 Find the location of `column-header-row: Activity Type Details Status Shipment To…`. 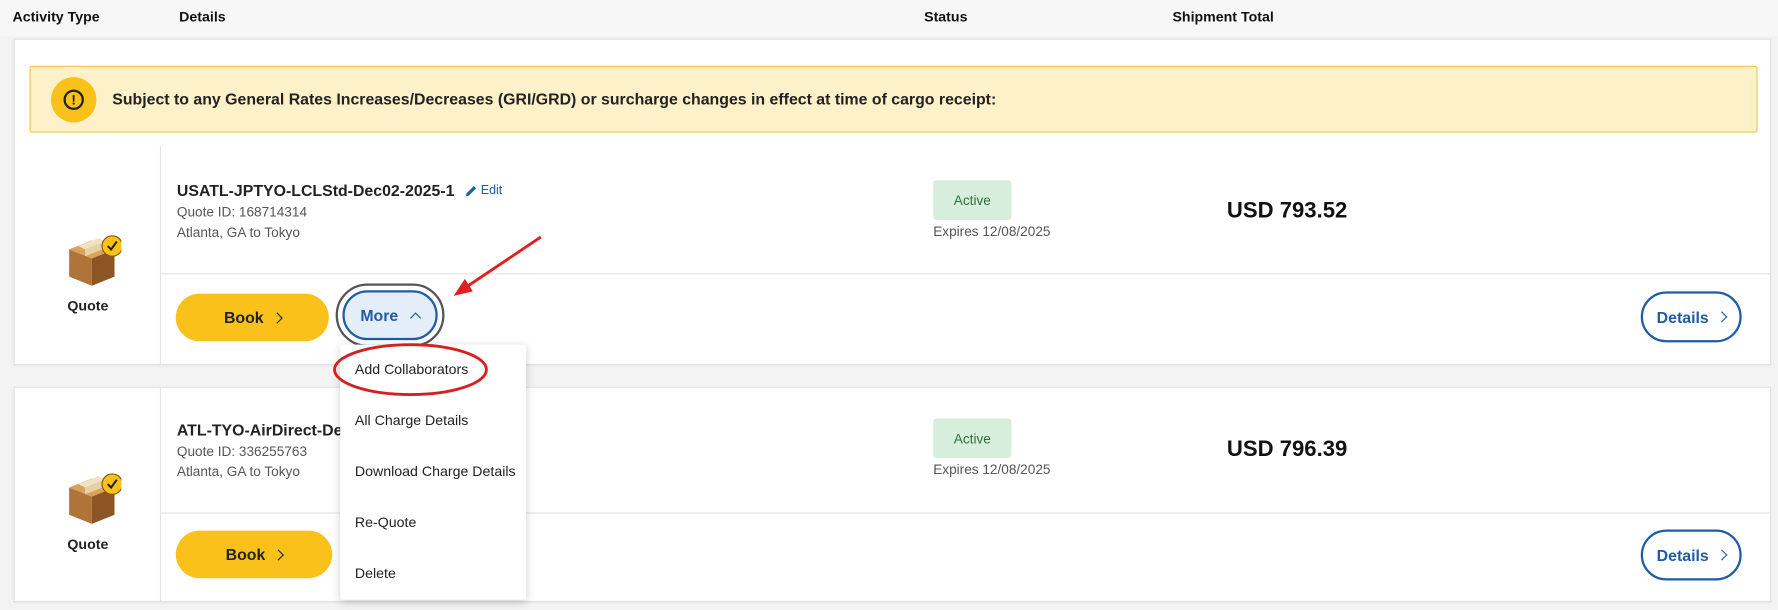

column-header-row: Activity Type Details Status Shipment To… is located at coordinates (889, 18).